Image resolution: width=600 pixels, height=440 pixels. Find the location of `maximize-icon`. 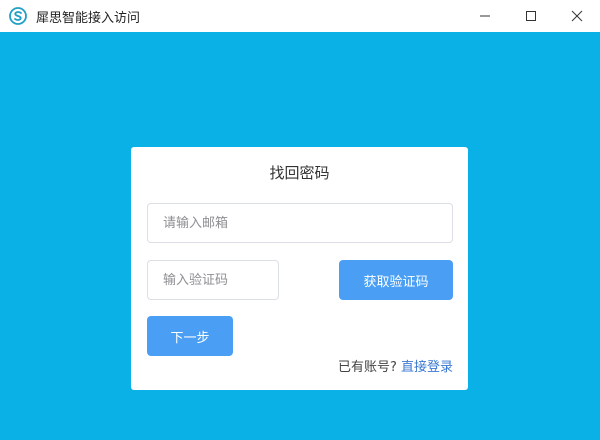

maximize-icon is located at coordinates (531, 16).